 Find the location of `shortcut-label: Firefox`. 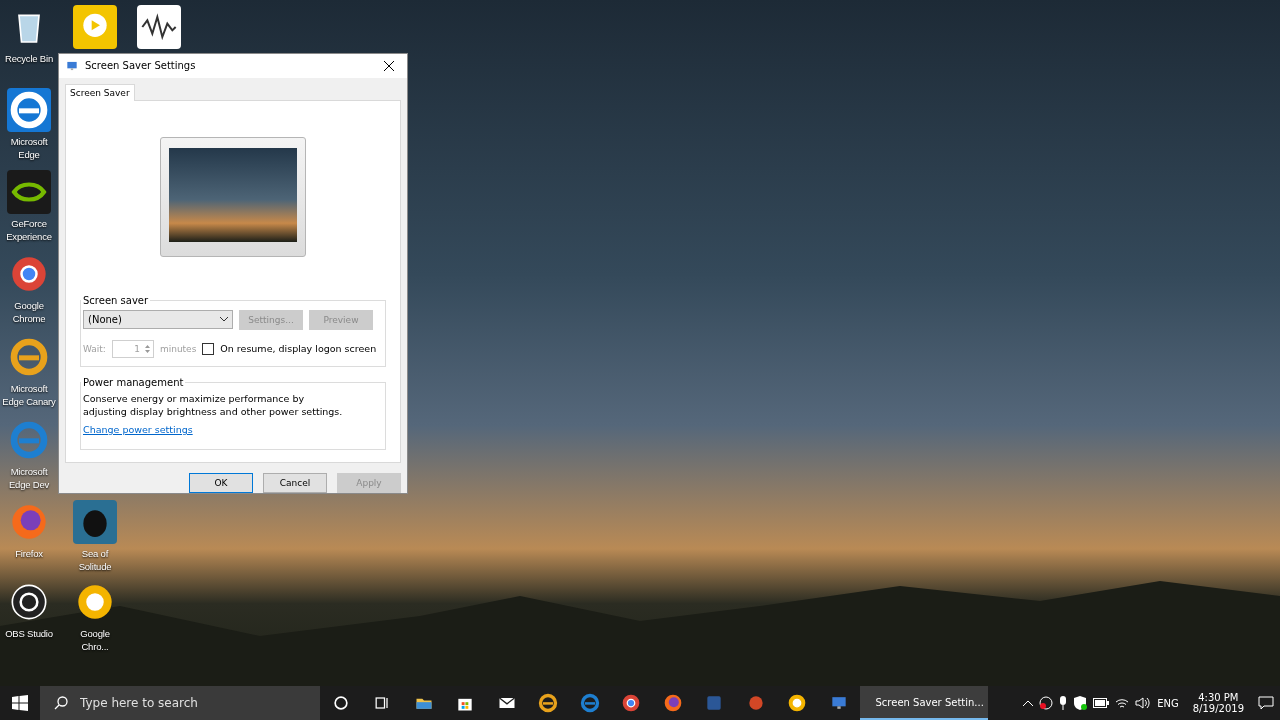

shortcut-label: Firefox is located at coordinates (29, 553).